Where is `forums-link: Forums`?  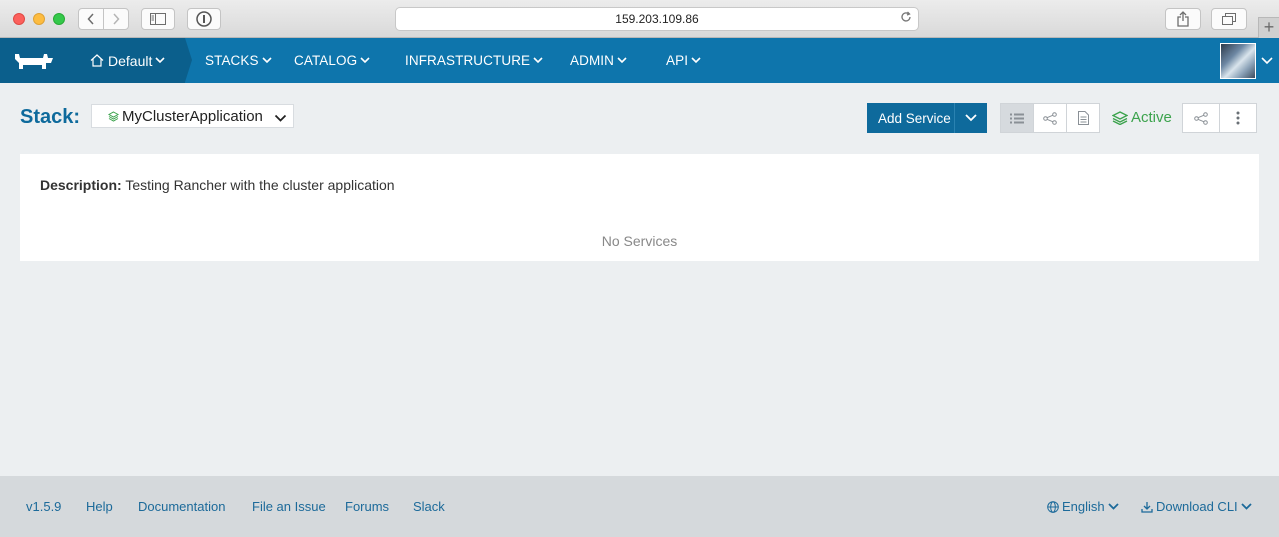 forums-link: Forums is located at coordinates (367, 506).